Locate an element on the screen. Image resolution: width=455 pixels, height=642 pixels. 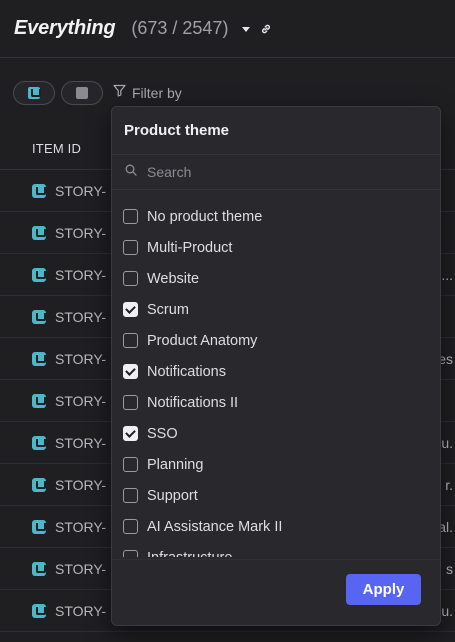
dropdown-search is located at coordinates (276, 172).